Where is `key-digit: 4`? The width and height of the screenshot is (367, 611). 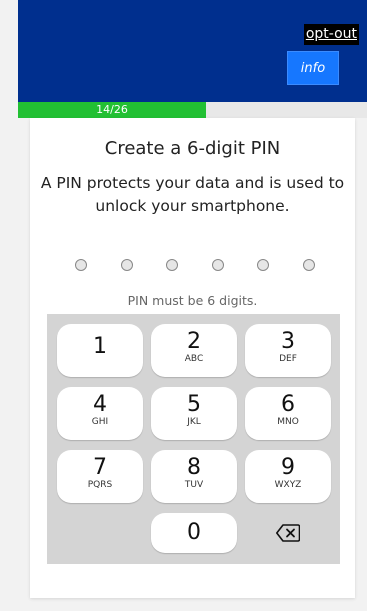
key-digit: 4 is located at coordinates (100, 404).